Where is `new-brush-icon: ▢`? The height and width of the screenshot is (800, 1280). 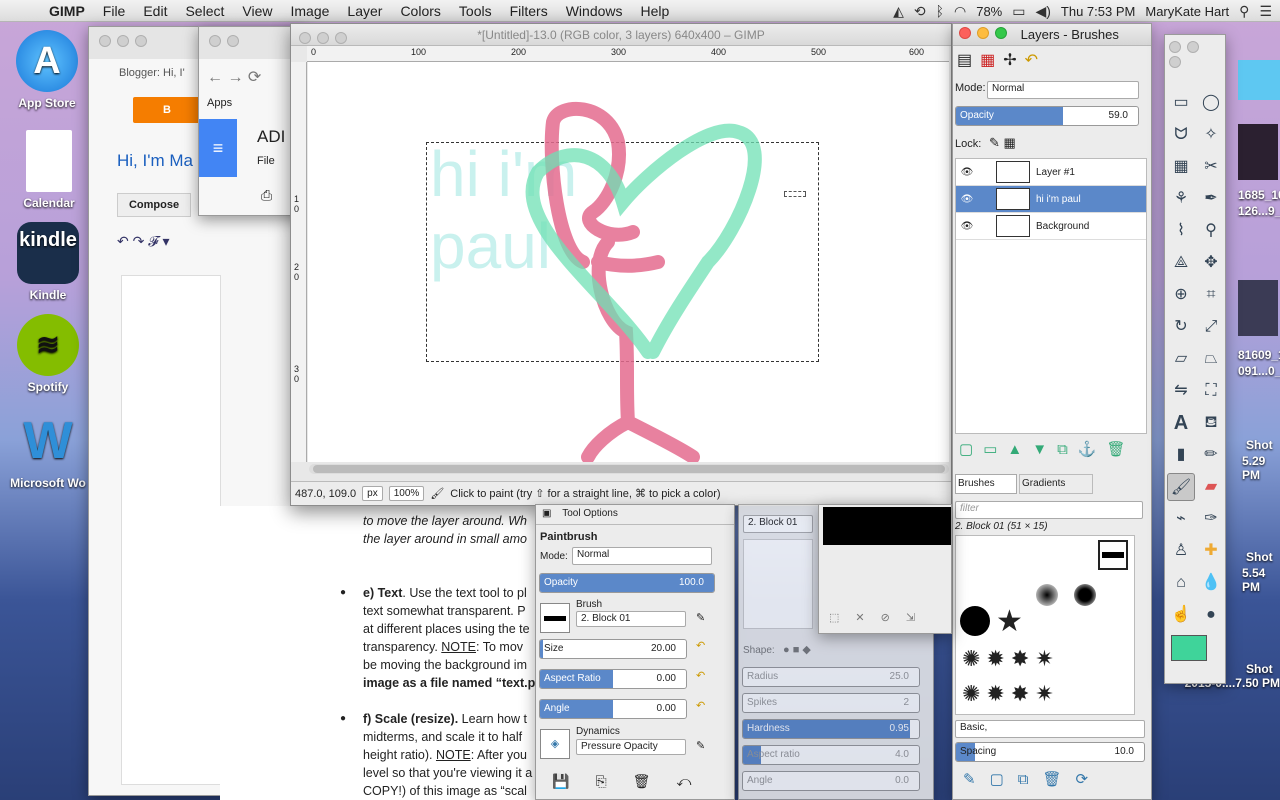 new-brush-icon: ▢ is located at coordinates (1004, 779).